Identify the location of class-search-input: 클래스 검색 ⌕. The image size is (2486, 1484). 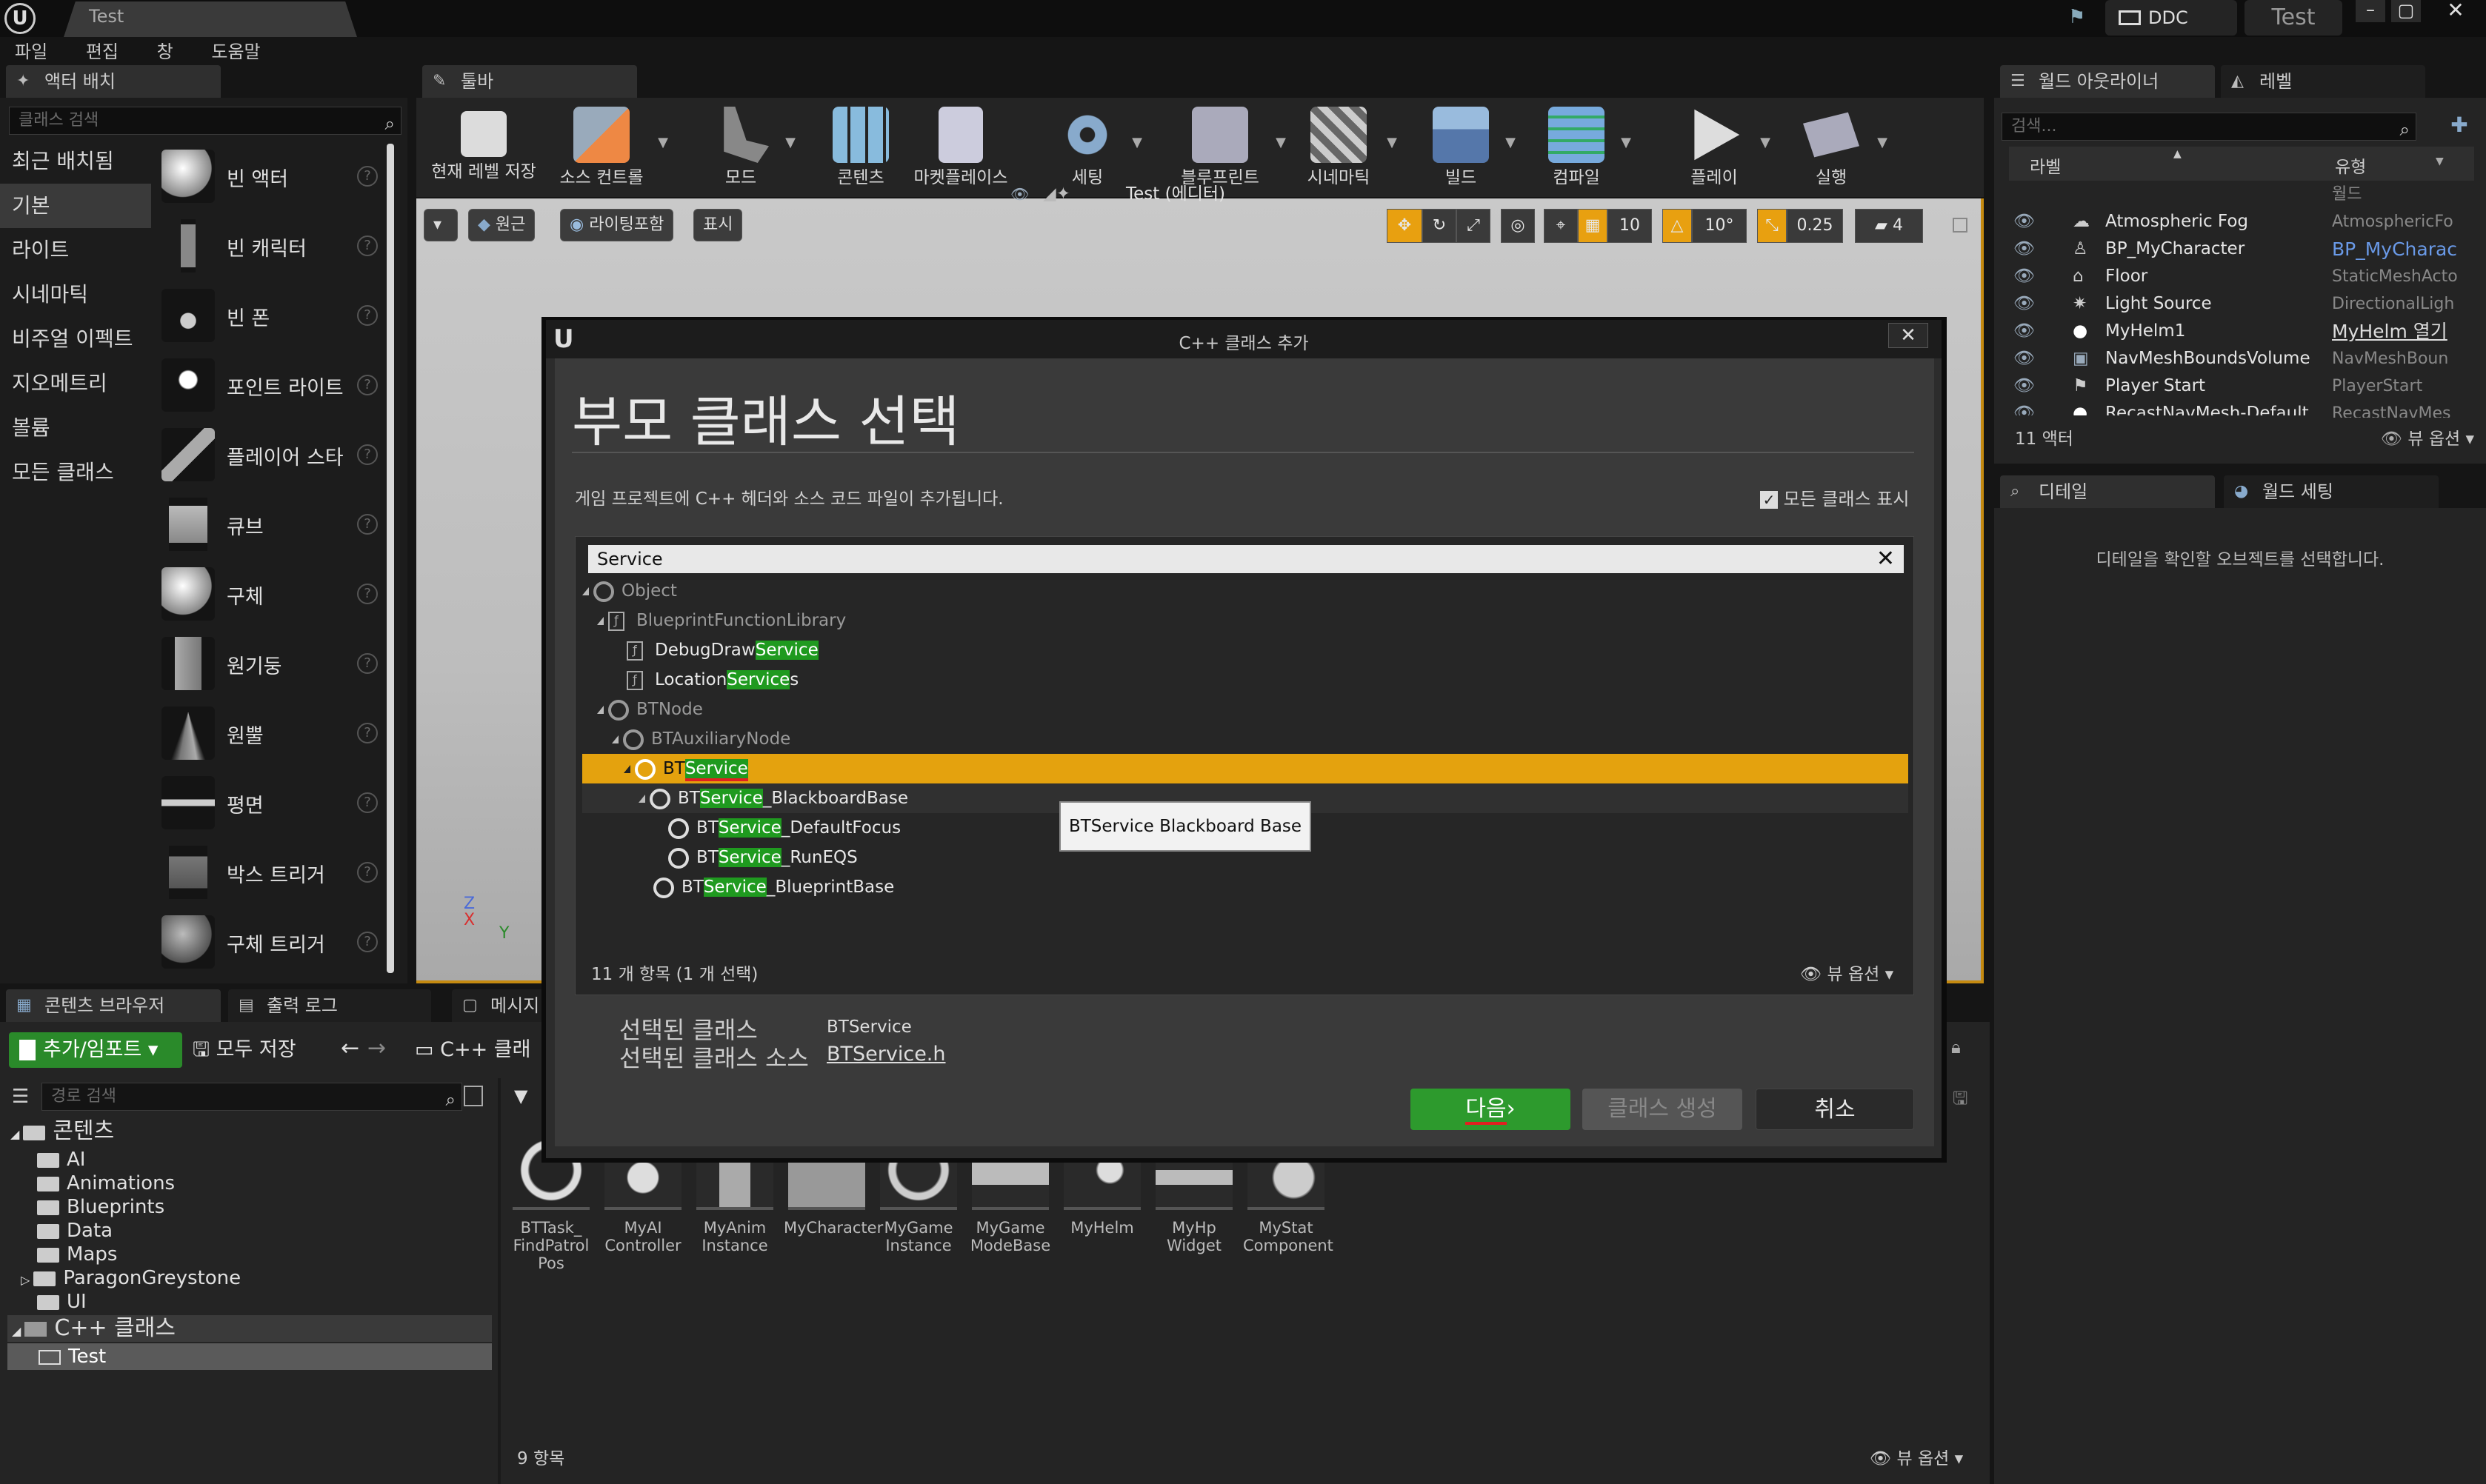
(205, 121).